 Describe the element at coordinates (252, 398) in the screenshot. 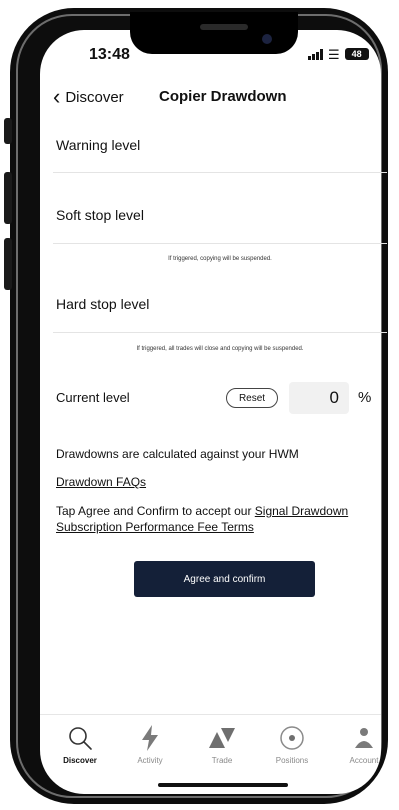

I see `reset-button: Reset` at that location.